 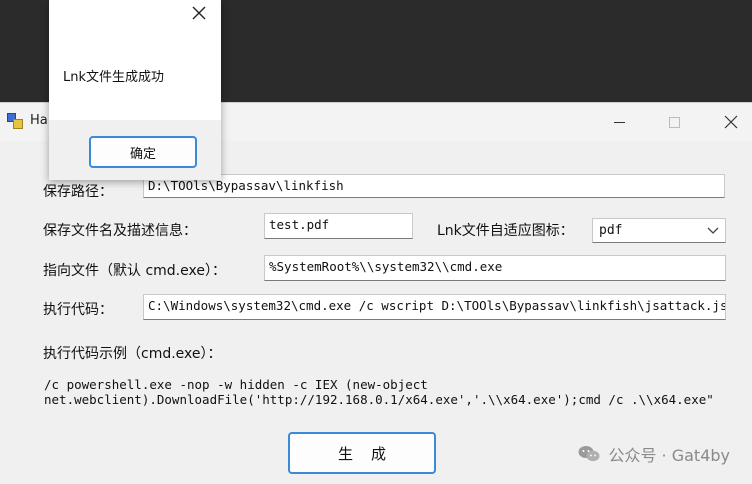 I want to click on chevron-down-icon, so click(x=713, y=230).